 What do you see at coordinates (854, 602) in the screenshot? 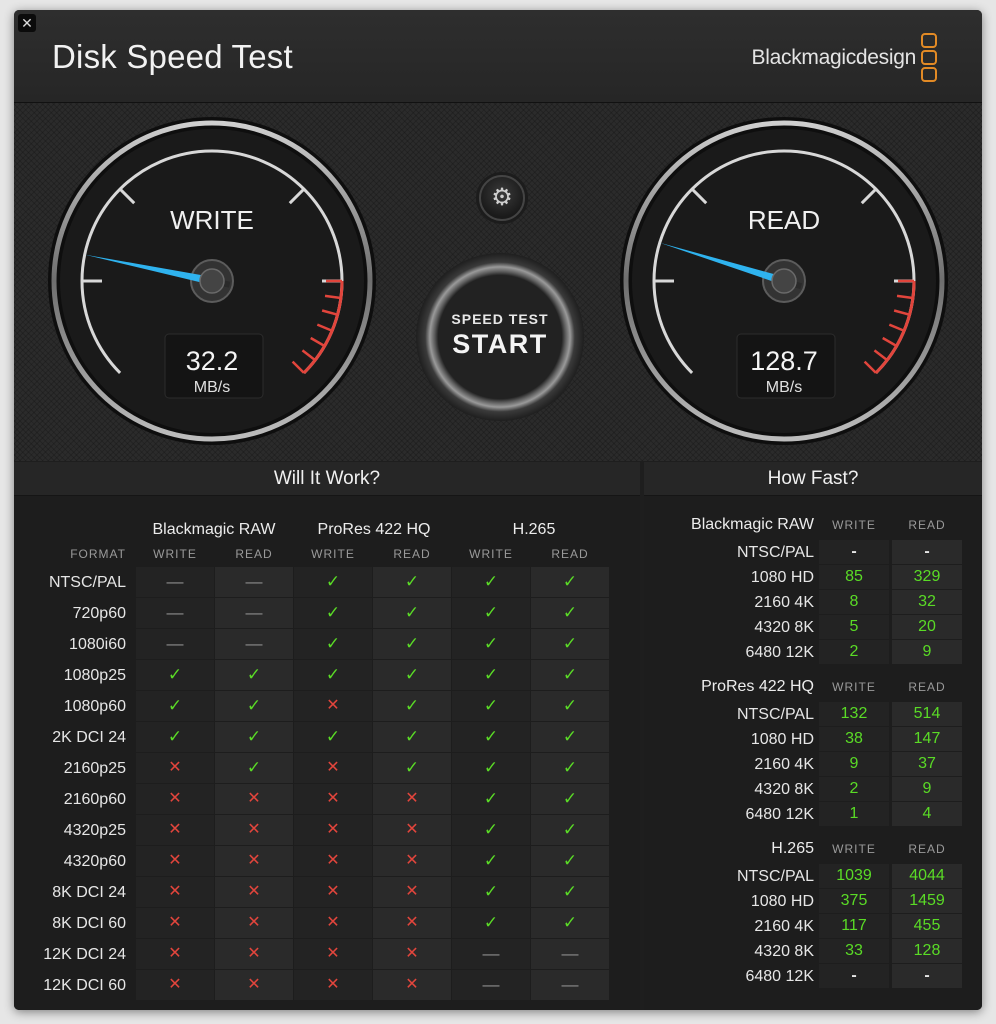
I see `write-fps-value: 8` at bounding box center [854, 602].